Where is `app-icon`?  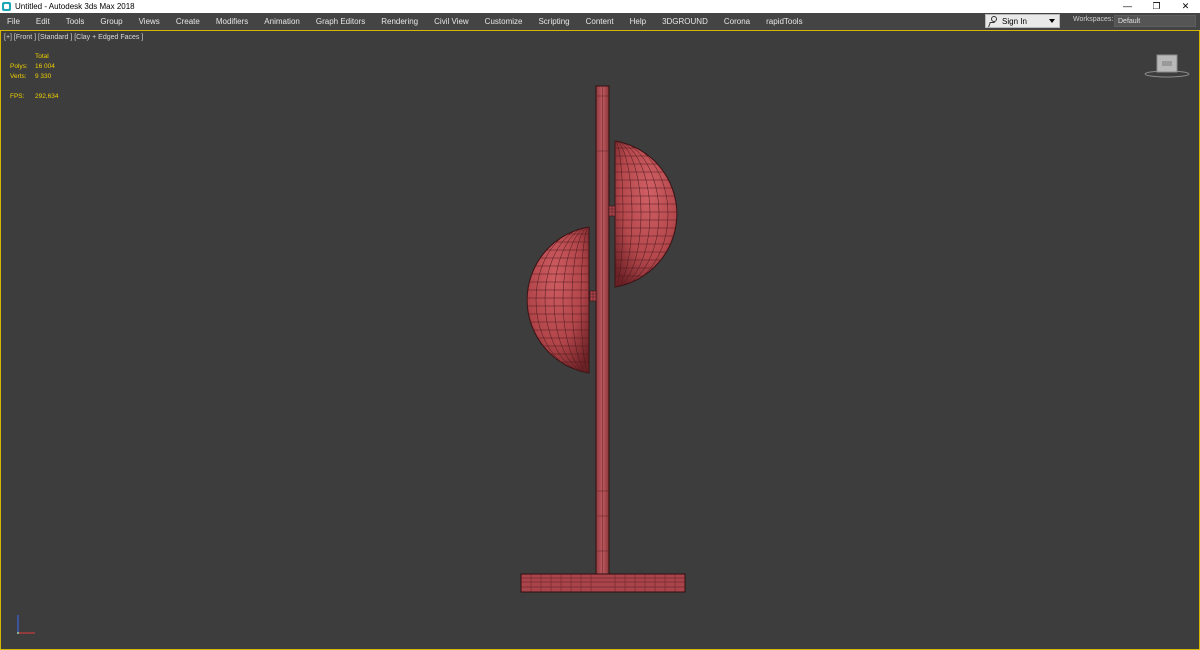
app-icon is located at coordinates (6, 6).